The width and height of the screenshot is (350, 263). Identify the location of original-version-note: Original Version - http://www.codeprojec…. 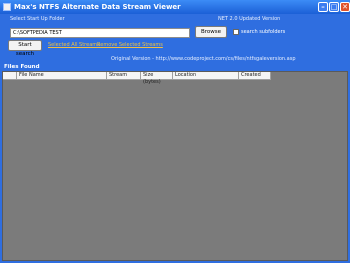
(203, 59).